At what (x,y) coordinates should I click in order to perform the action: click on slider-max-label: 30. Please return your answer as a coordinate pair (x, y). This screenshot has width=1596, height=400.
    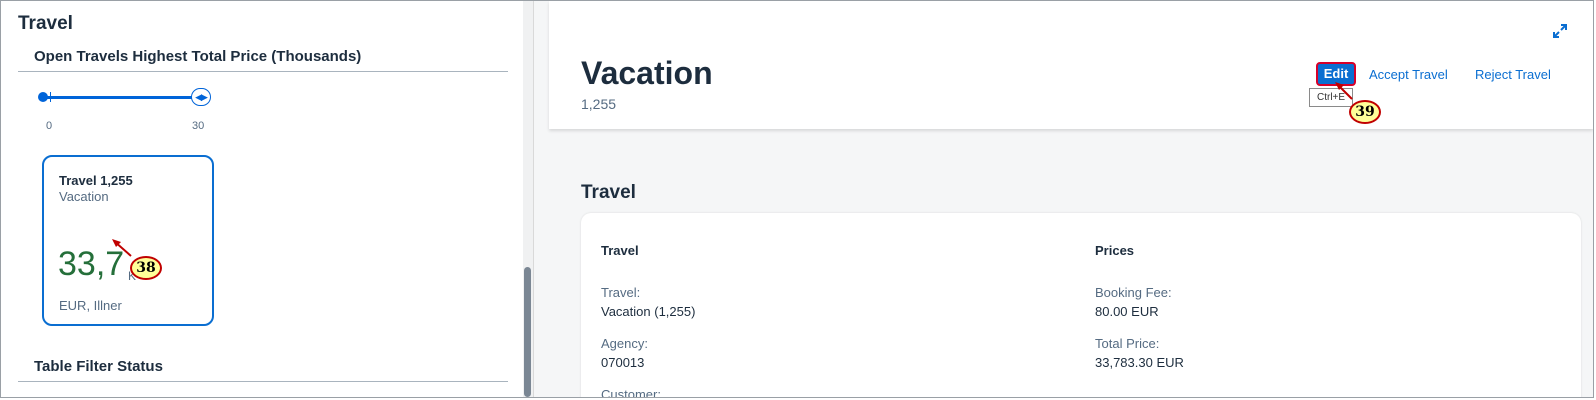
    Looking at the image, I should click on (198, 126).